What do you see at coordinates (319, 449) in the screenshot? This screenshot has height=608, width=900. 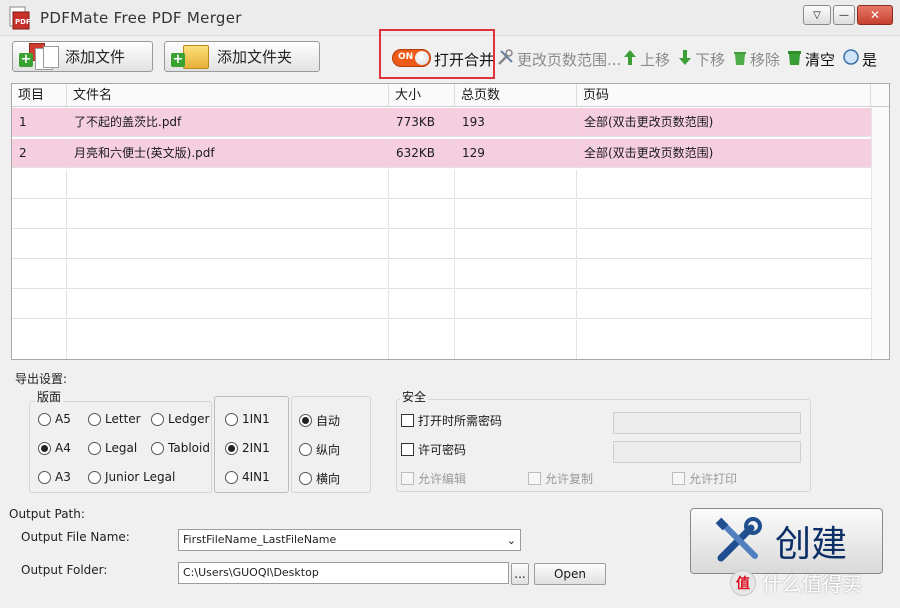 I see `orientation-option-portrait: 纵向` at bounding box center [319, 449].